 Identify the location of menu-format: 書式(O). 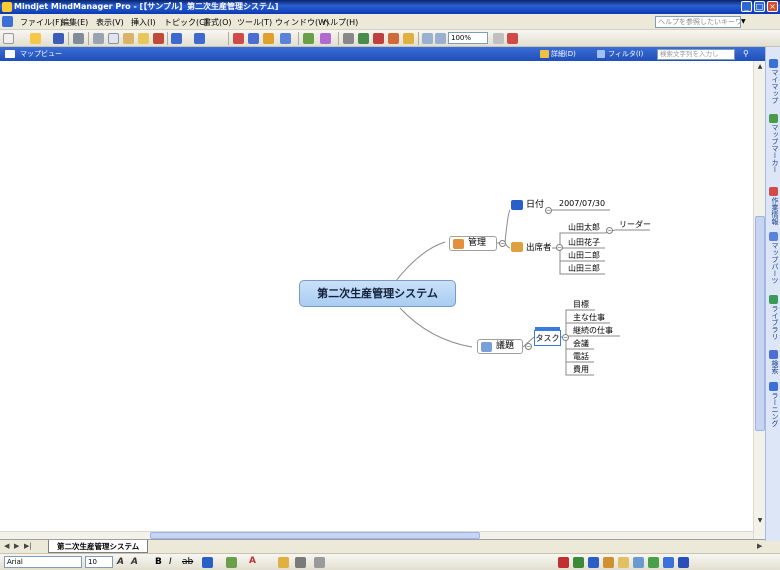
(217, 22).